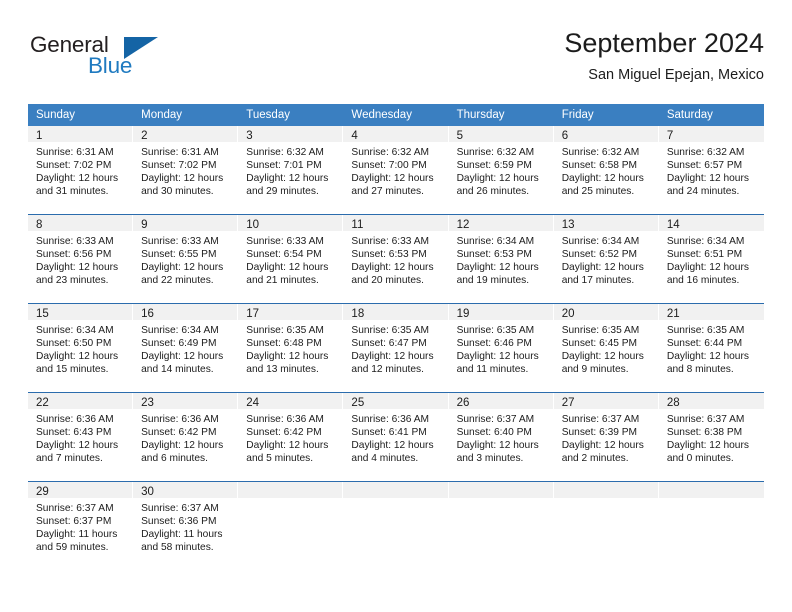 Image resolution: width=792 pixels, height=612 pixels. What do you see at coordinates (494, 433) in the screenshot?
I see `sunset-text: Sunset: 6:40 PM` at bounding box center [494, 433].